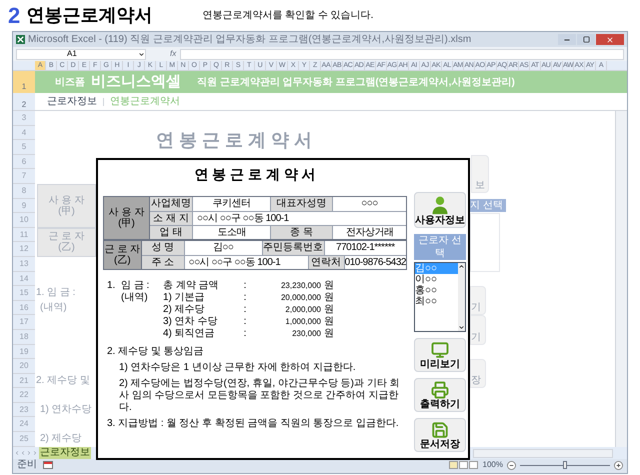  Describe the element at coordinates (24, 176) in the screenshot. I see `row-header: 7` at that location.